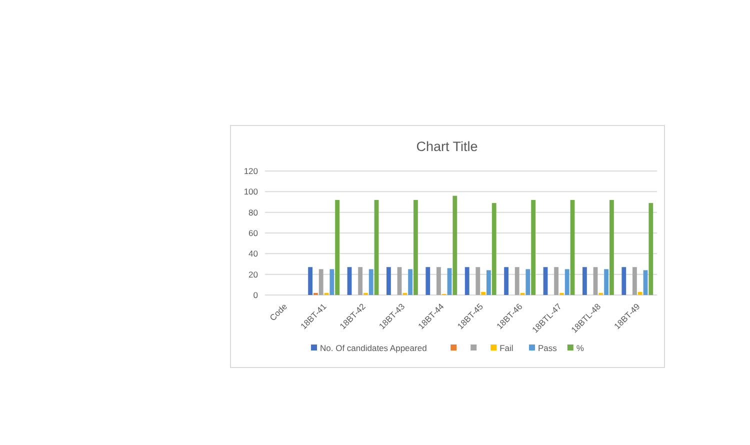 The image size is (750, 445). Describe the element at coordinates (253, 274) in the screenshot. I see `axis-label: 20` at that location.